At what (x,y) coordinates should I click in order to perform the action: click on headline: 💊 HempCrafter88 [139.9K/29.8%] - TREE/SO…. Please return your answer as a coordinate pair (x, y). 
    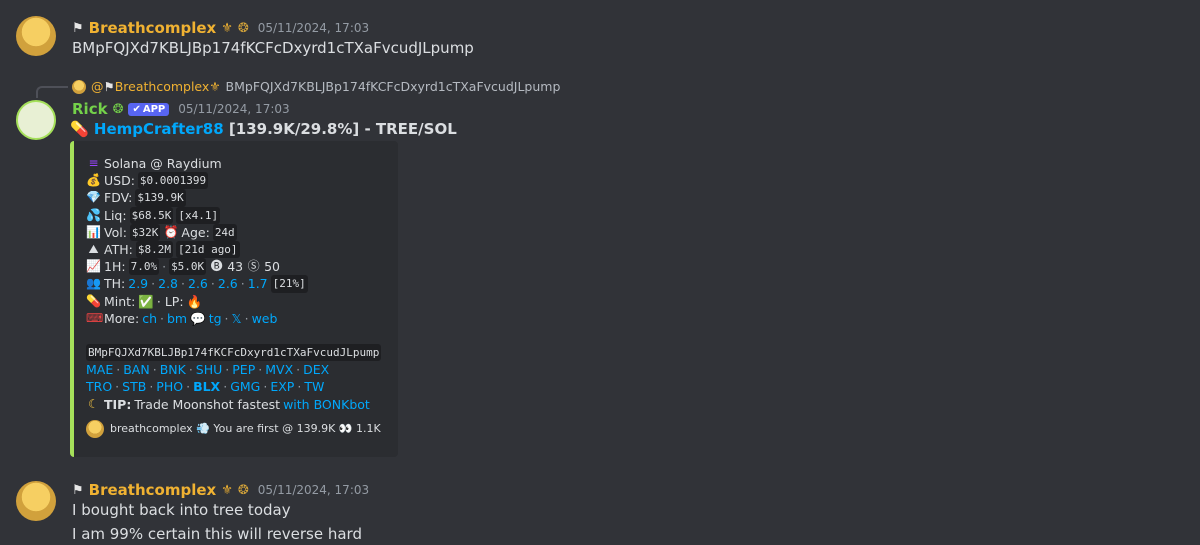
    Looking at the image, I should click on (263, 129).